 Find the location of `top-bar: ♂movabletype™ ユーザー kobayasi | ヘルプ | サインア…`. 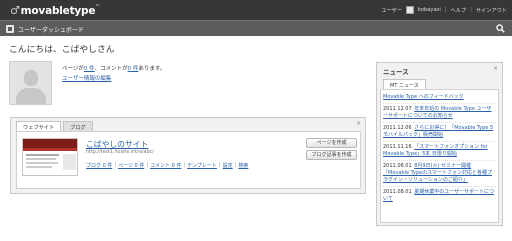

top-bar: ♂movabletype™ ユーザー kobayasi | ヘルプ | サインア… is located at coordinates (256, 10).